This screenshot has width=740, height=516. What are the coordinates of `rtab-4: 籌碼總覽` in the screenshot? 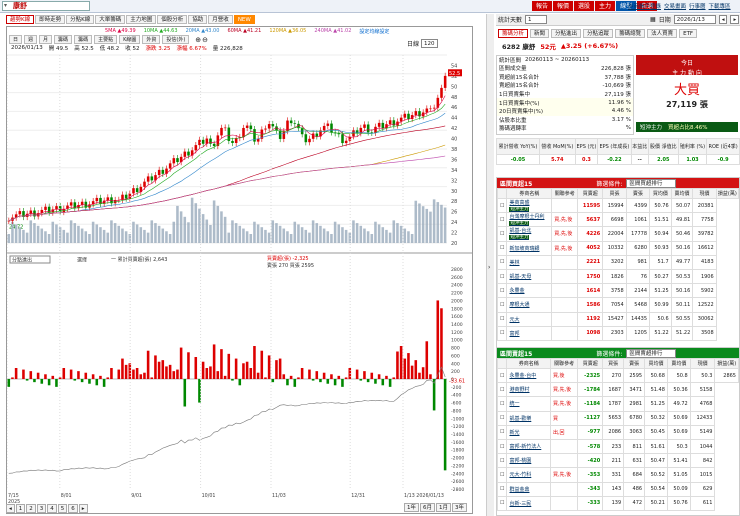 It's located at (630, 33).